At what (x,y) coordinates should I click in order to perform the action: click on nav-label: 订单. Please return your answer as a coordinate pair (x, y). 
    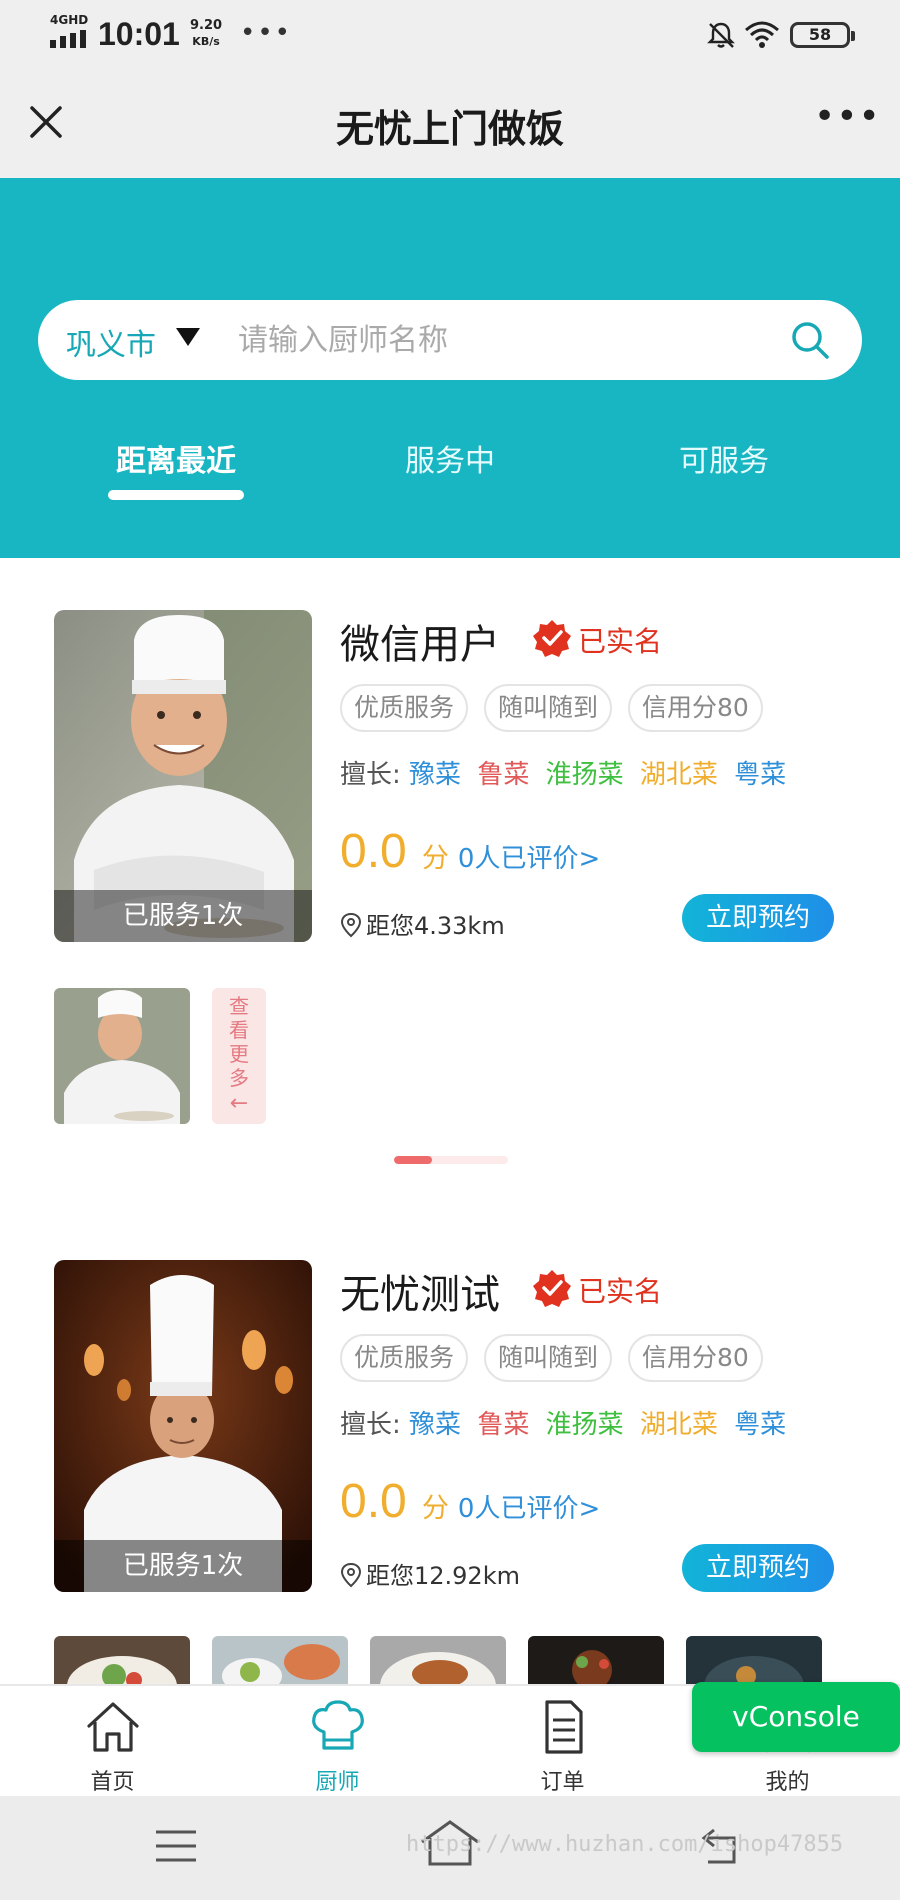
    Looking at the image, I should click on (562, 1782).